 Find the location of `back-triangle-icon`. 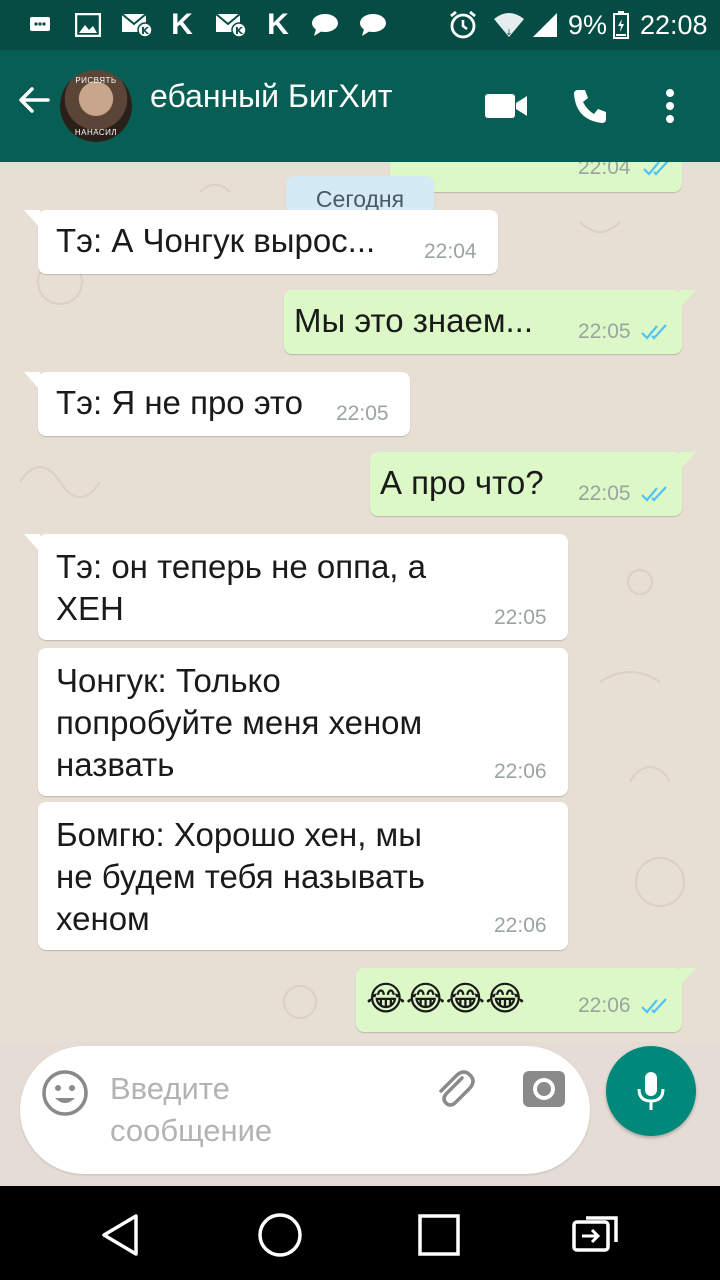

back-triangle-icon is located at coordinates (120, 1235).